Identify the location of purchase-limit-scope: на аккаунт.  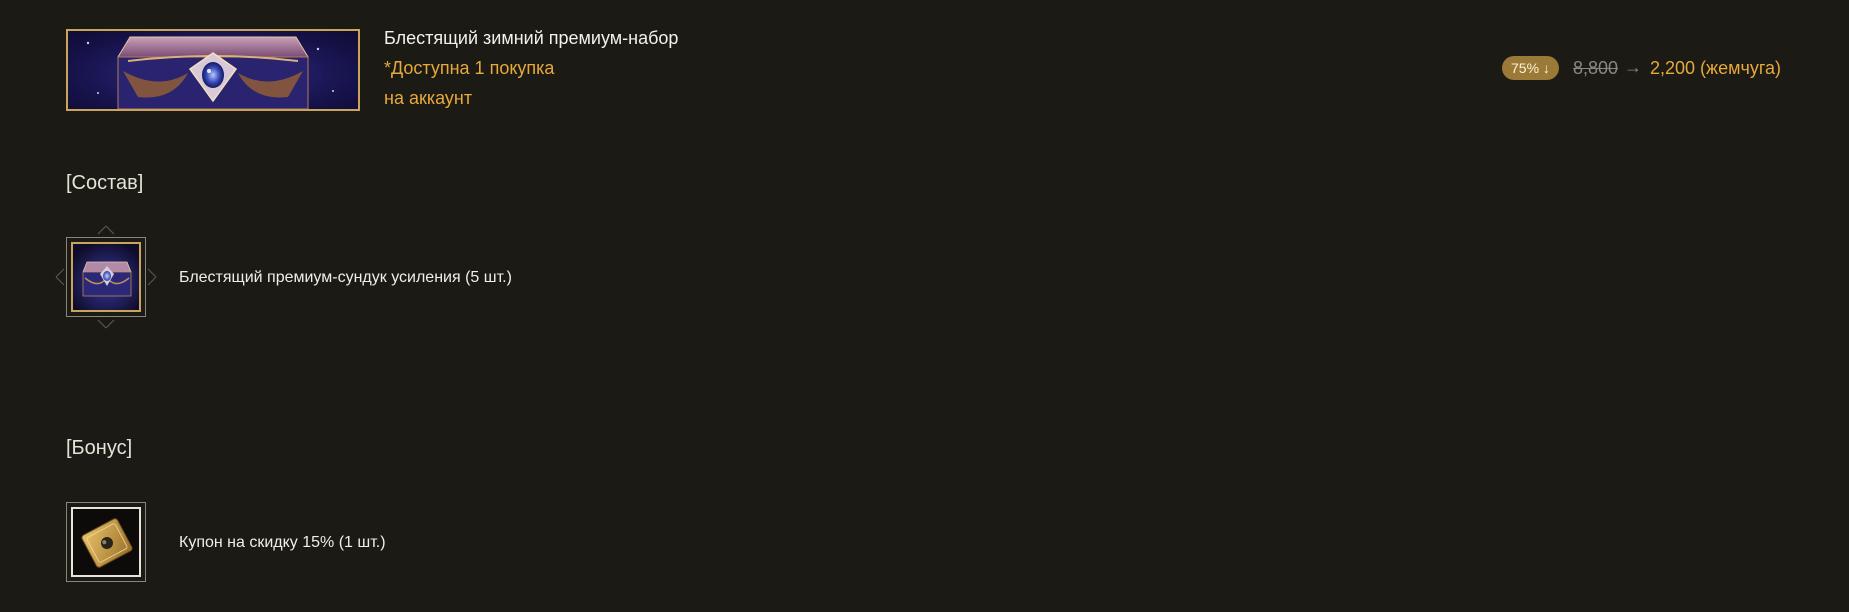
(428, 98).